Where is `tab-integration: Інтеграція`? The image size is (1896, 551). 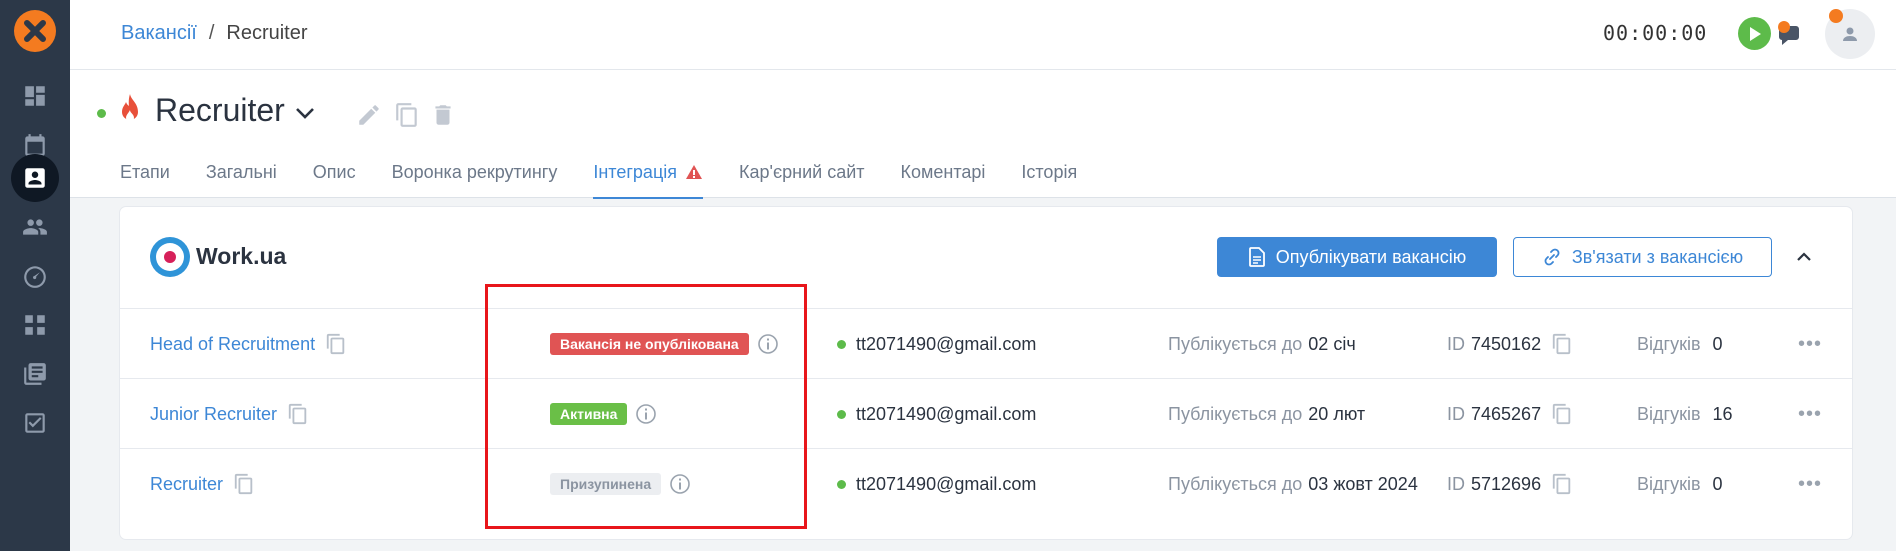
tab-integration: Інтеграція is located at coordinates (648, 180).